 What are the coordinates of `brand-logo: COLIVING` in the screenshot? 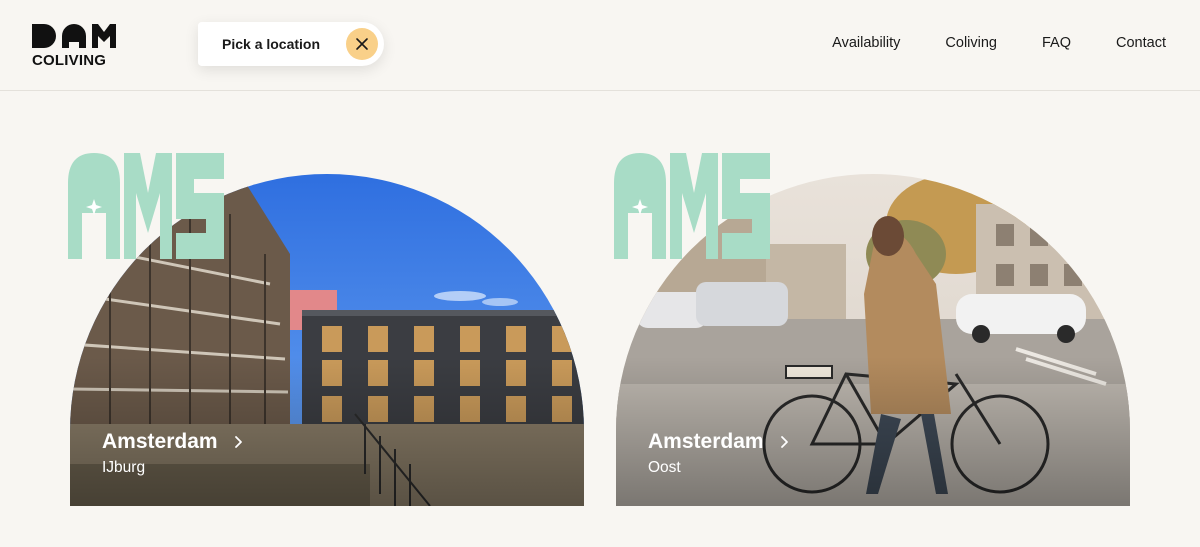 It's located at (74, 45).